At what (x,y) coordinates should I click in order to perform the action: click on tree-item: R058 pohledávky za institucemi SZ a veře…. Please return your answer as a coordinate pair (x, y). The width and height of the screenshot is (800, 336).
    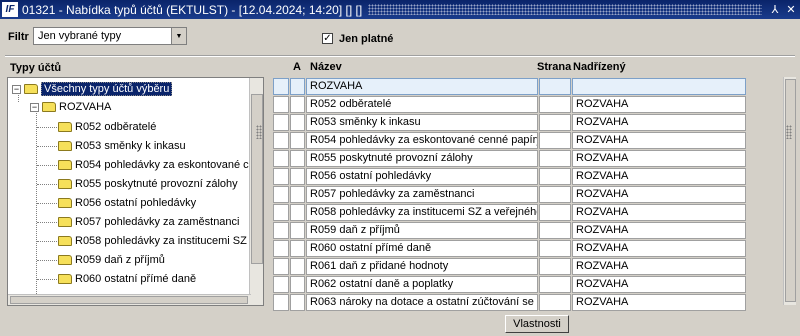
    Looking at the image, I should click on (160, 241).